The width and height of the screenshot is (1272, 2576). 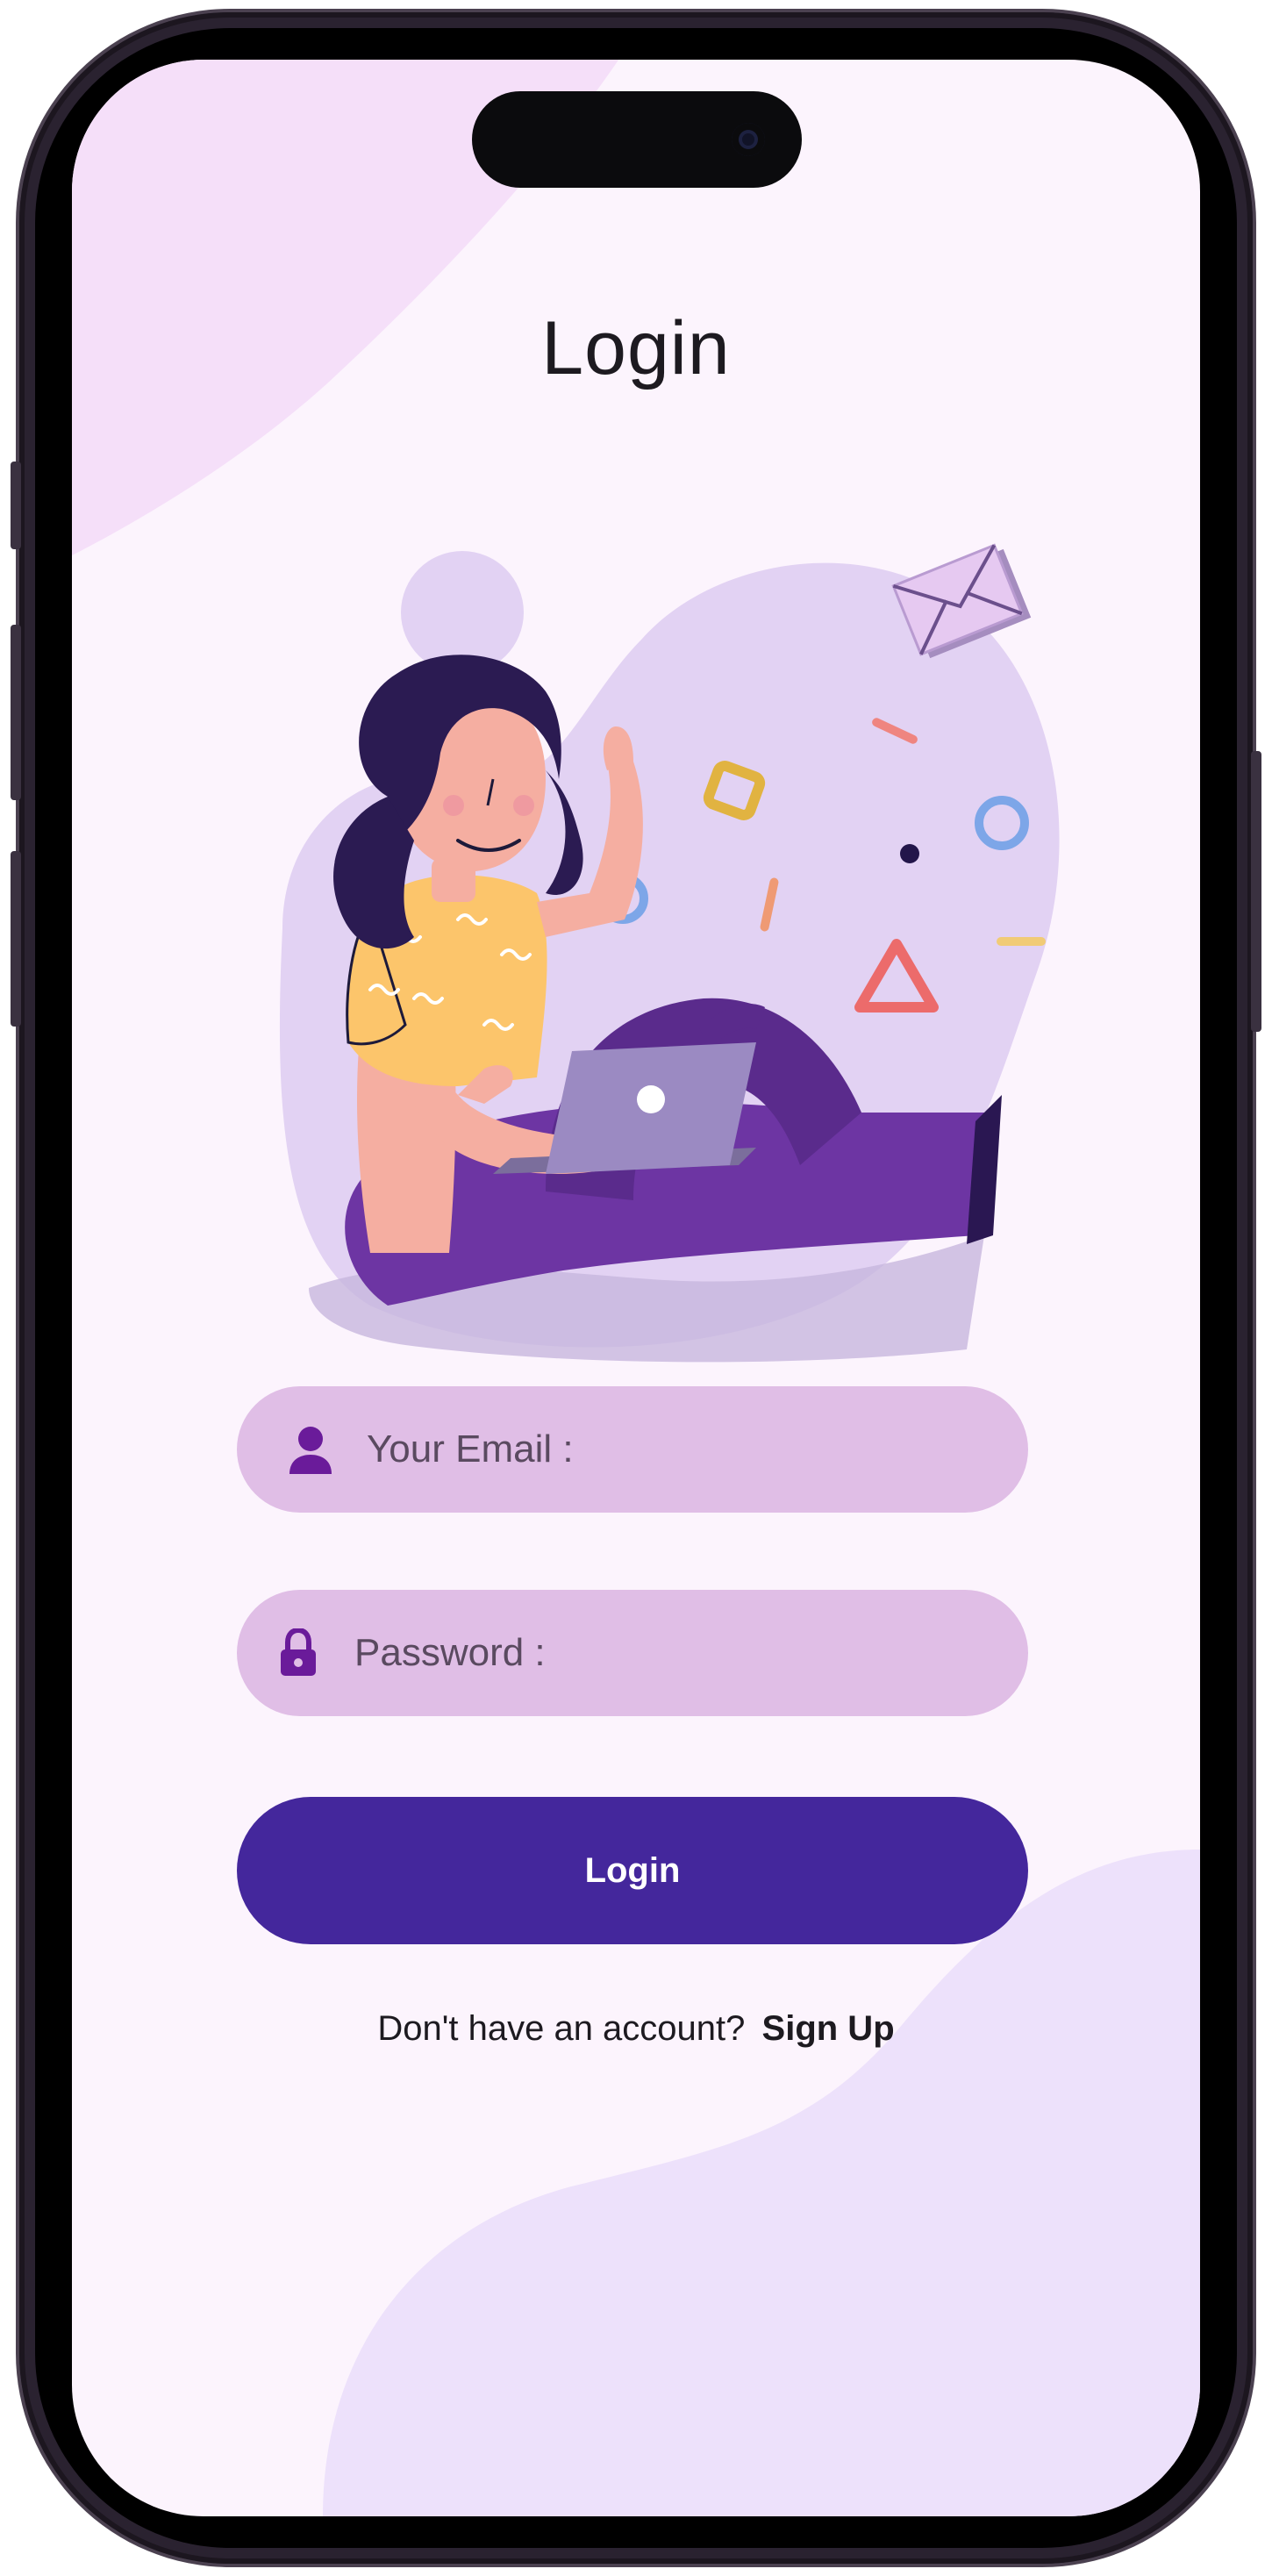 What do you see at coordinates (674, 1449) in the screenshot?
I see `email-input` at bounding box center [674, 1449].